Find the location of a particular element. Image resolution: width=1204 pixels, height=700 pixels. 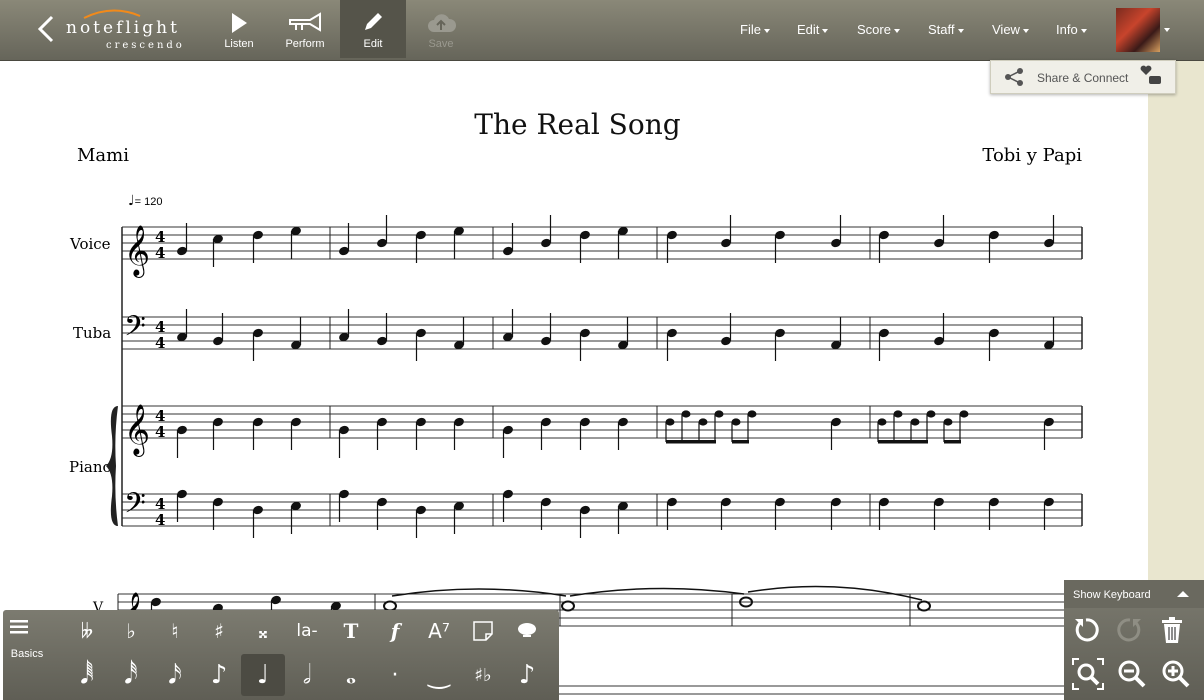

quarter-icon: ♩ is located at coordinates (263, 675).